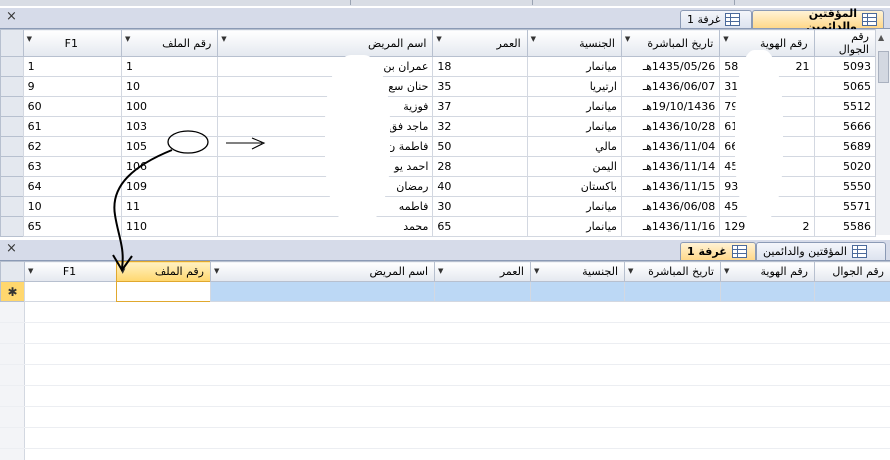  I want to click on scroll-up-icon: ▲, so click(881, 37).